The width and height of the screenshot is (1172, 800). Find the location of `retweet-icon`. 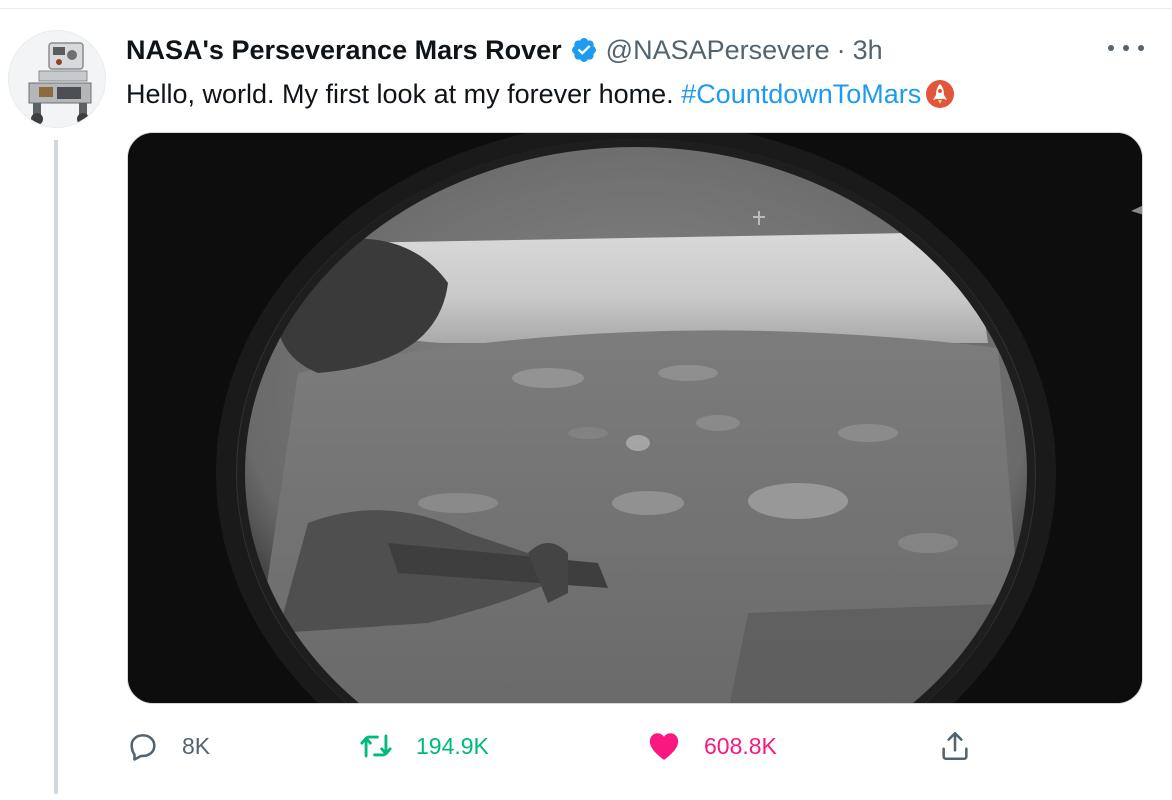

retweet-icon is located at coordinates (376, 746).